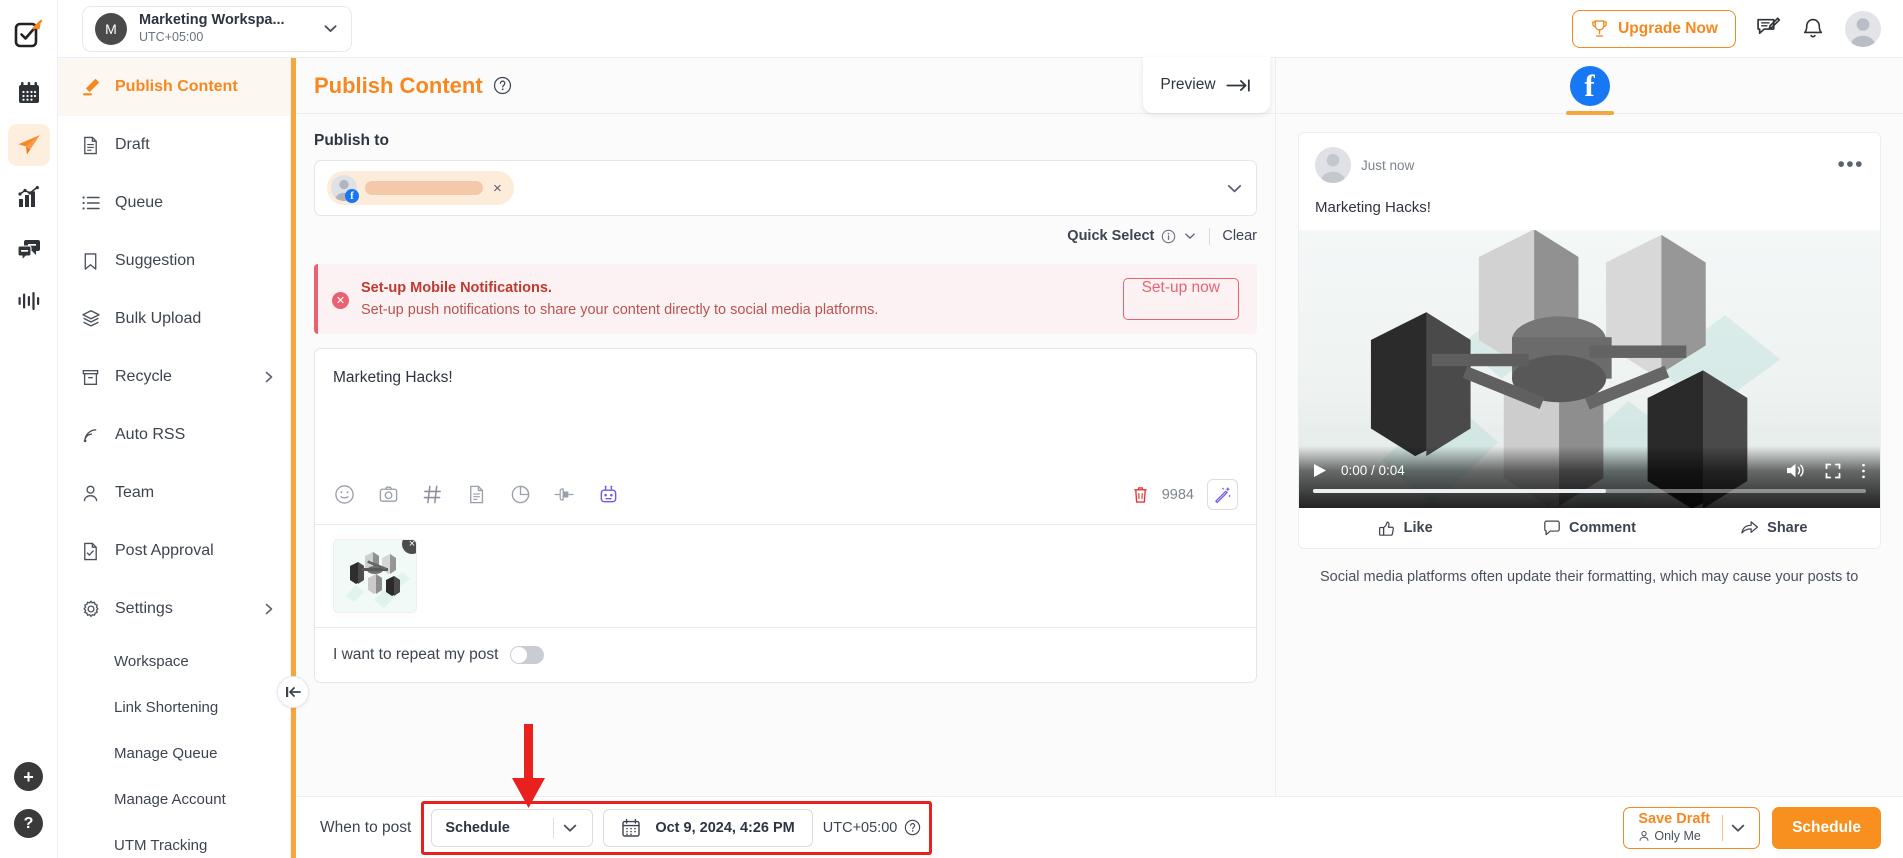 This screenshot has height=858, width=1903. Describe the element at coordinates (388, 495) in the screenshot. I see `camera-icon` at that location.